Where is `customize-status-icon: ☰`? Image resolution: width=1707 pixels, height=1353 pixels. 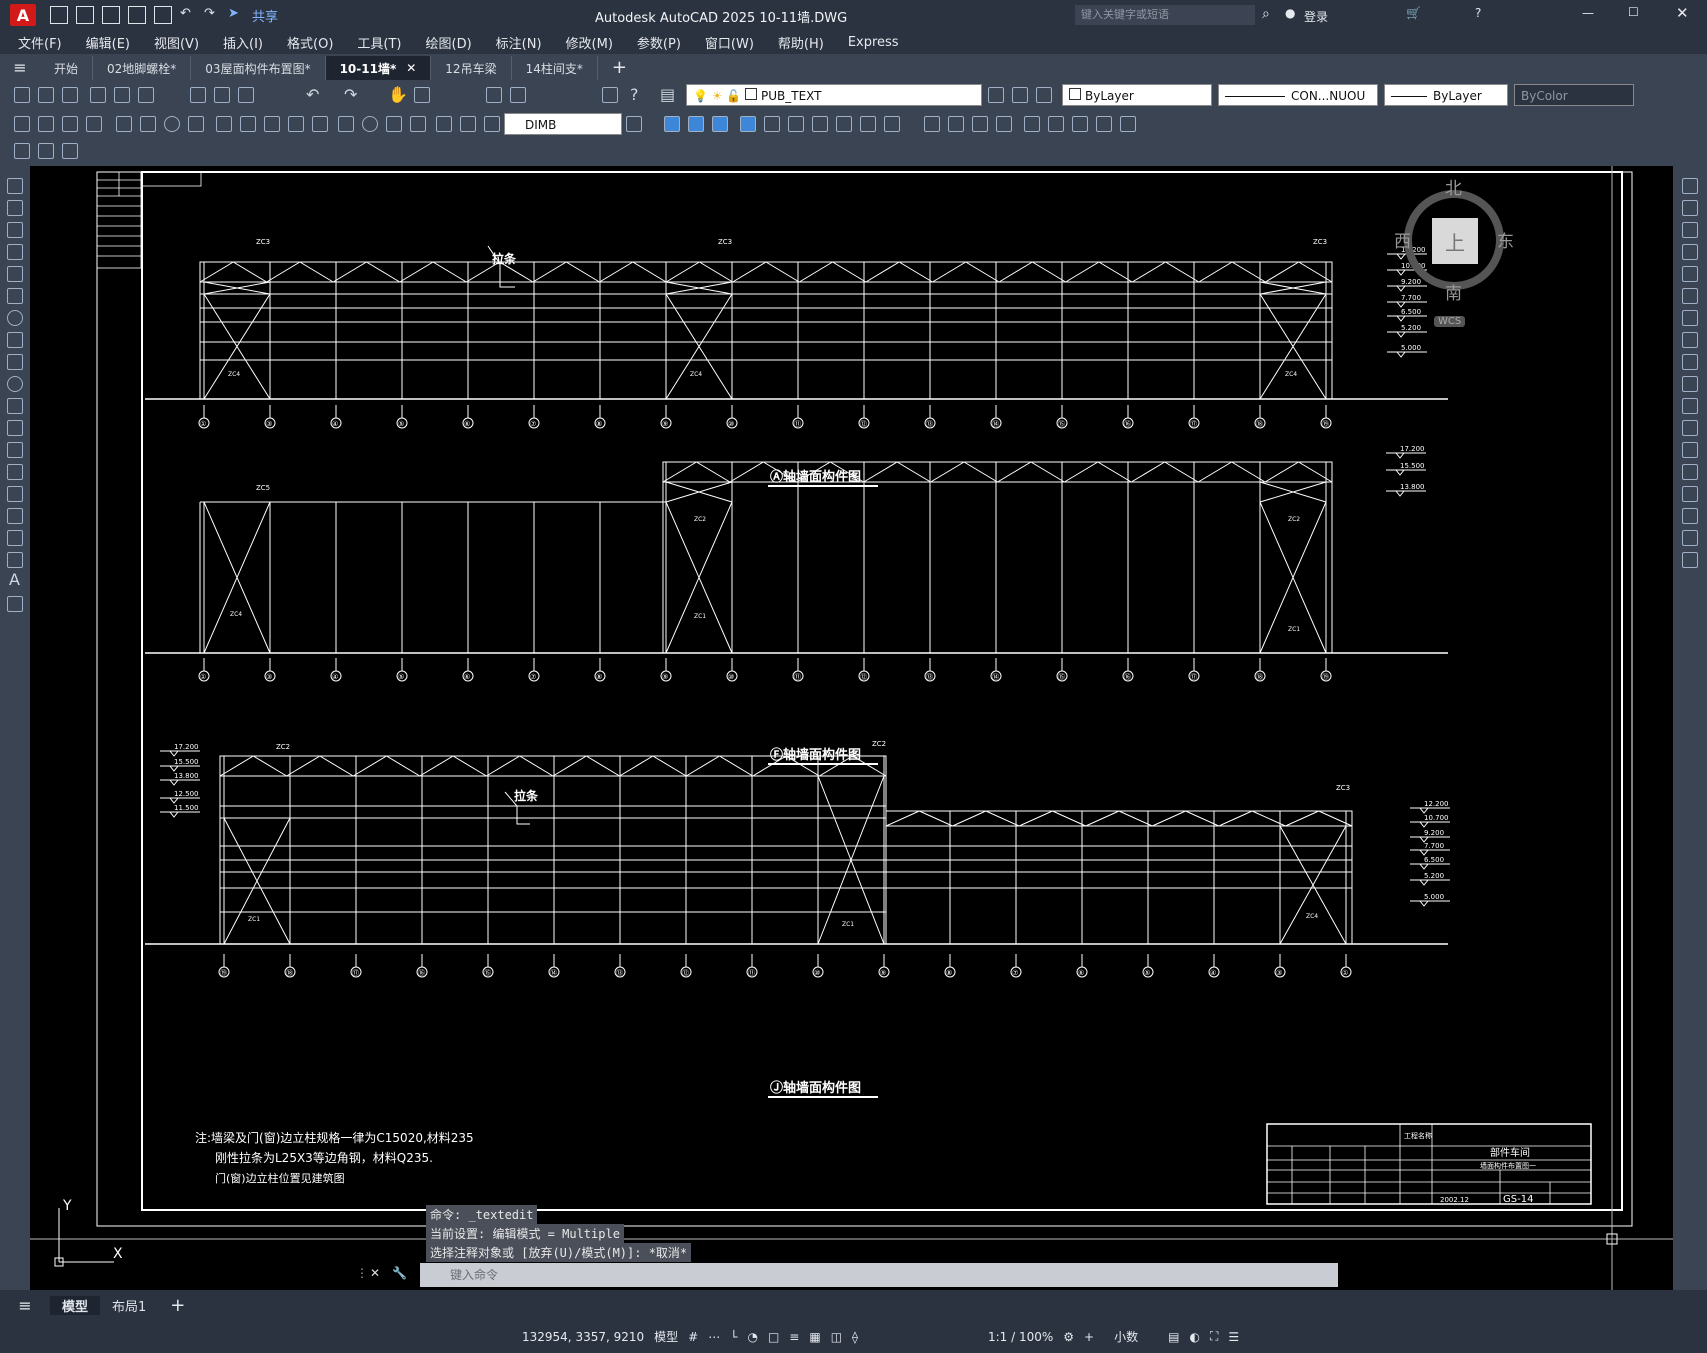
customize-status-icon: ☰ is located at coordinates (1233, 1337).